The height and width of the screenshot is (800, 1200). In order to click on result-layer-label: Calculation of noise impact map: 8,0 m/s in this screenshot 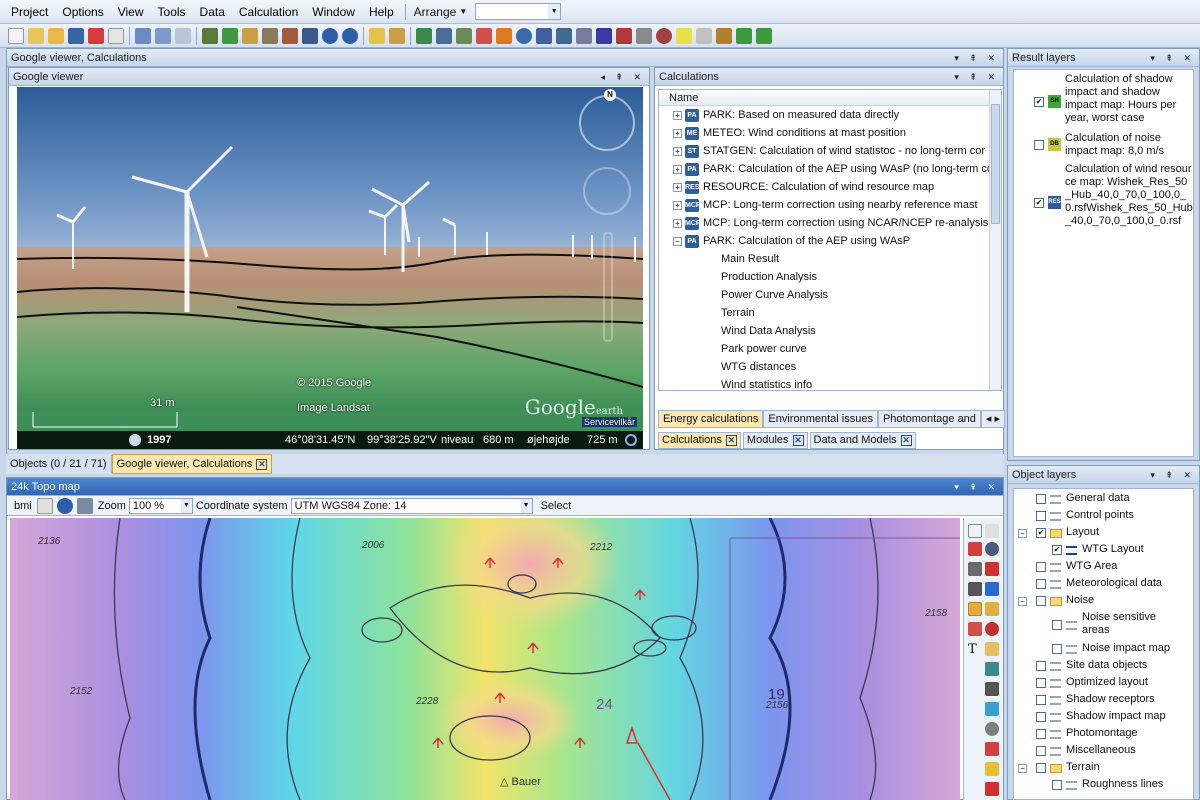, I will do `click(1129, 145)`.